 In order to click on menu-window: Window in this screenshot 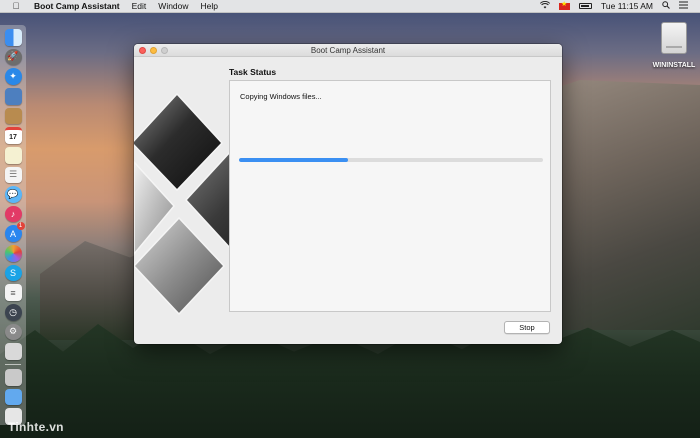, I will do `click(173, 6)`.